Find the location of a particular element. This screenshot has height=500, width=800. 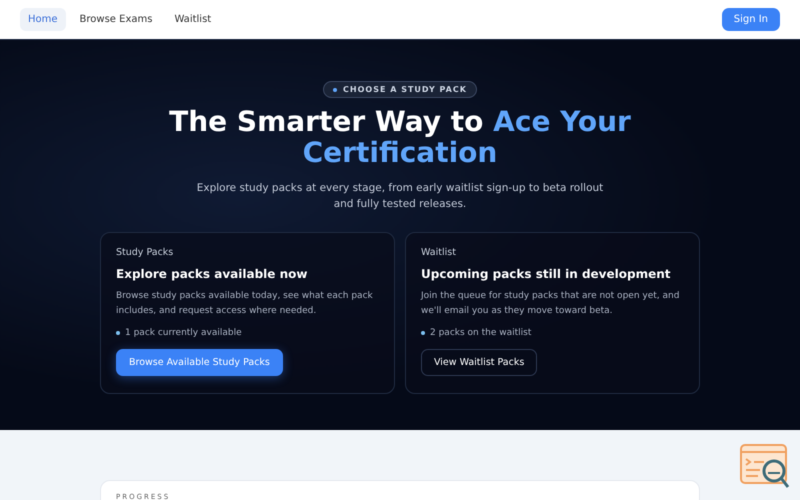

card-description: Browse study packs available today, see what each pack includes, and request access where needed. is located at coordinates (245, 304).